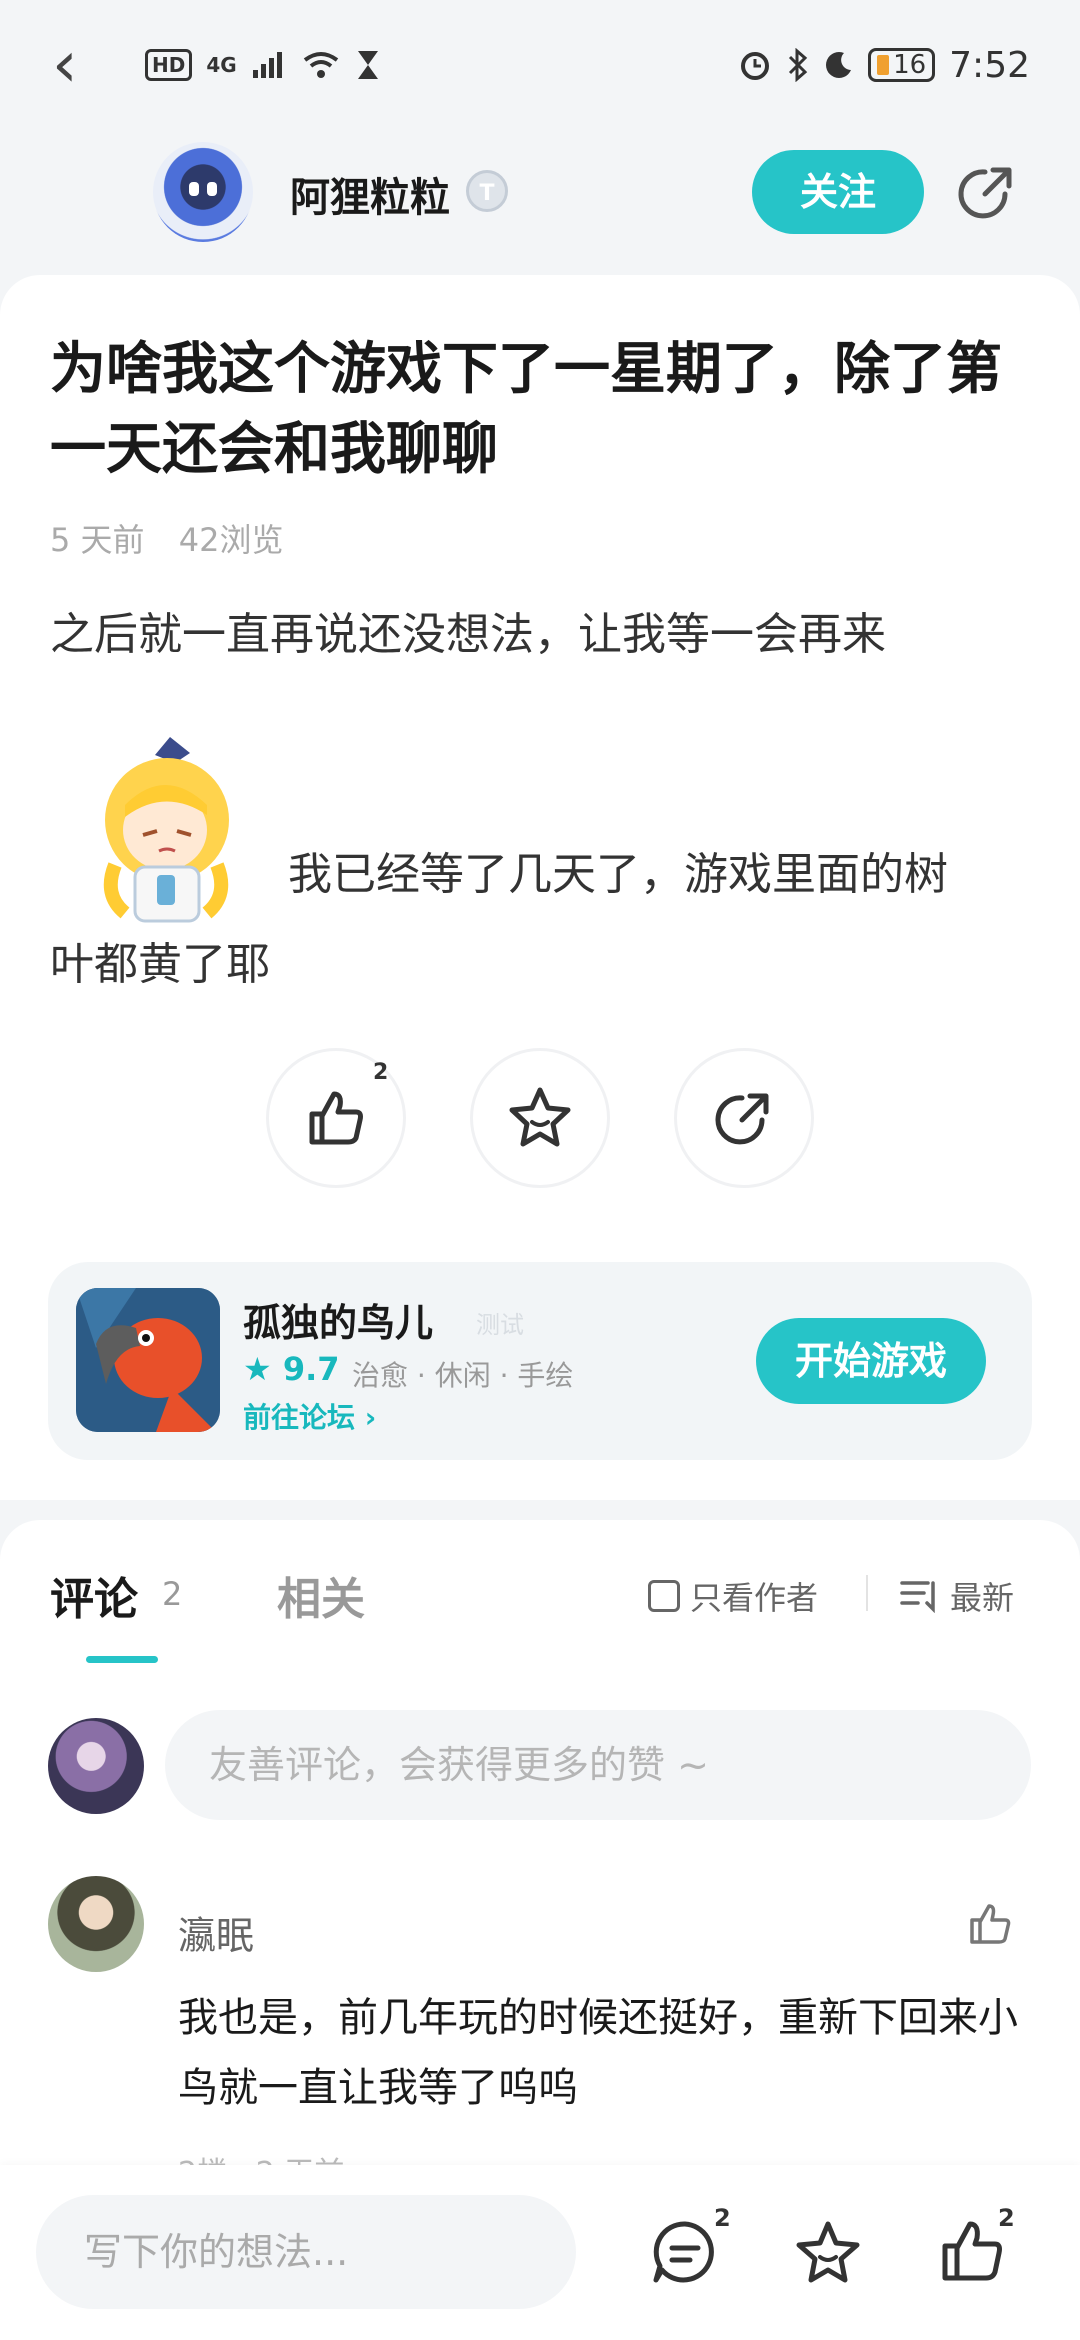 This screenshot has width=1080, height=2340. What do you see at coordinates (148, 1360) in the screenshot?
I see `game-icon` at bounding box center [148, 1360].